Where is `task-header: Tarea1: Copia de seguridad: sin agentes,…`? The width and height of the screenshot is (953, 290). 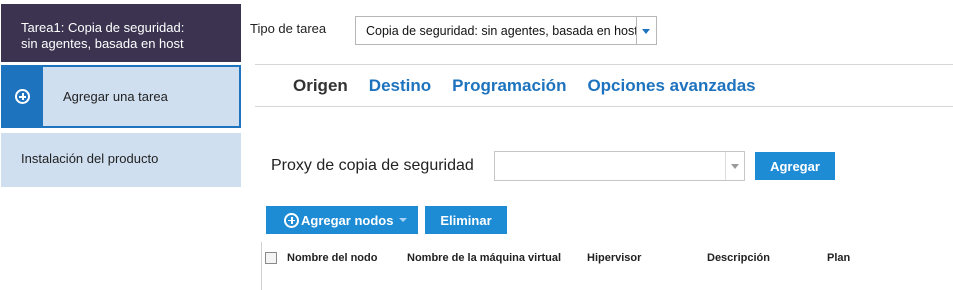 task-header: Tarea1: Copia de seguridad: sin agentes,… is located at coordinates (121, 33).